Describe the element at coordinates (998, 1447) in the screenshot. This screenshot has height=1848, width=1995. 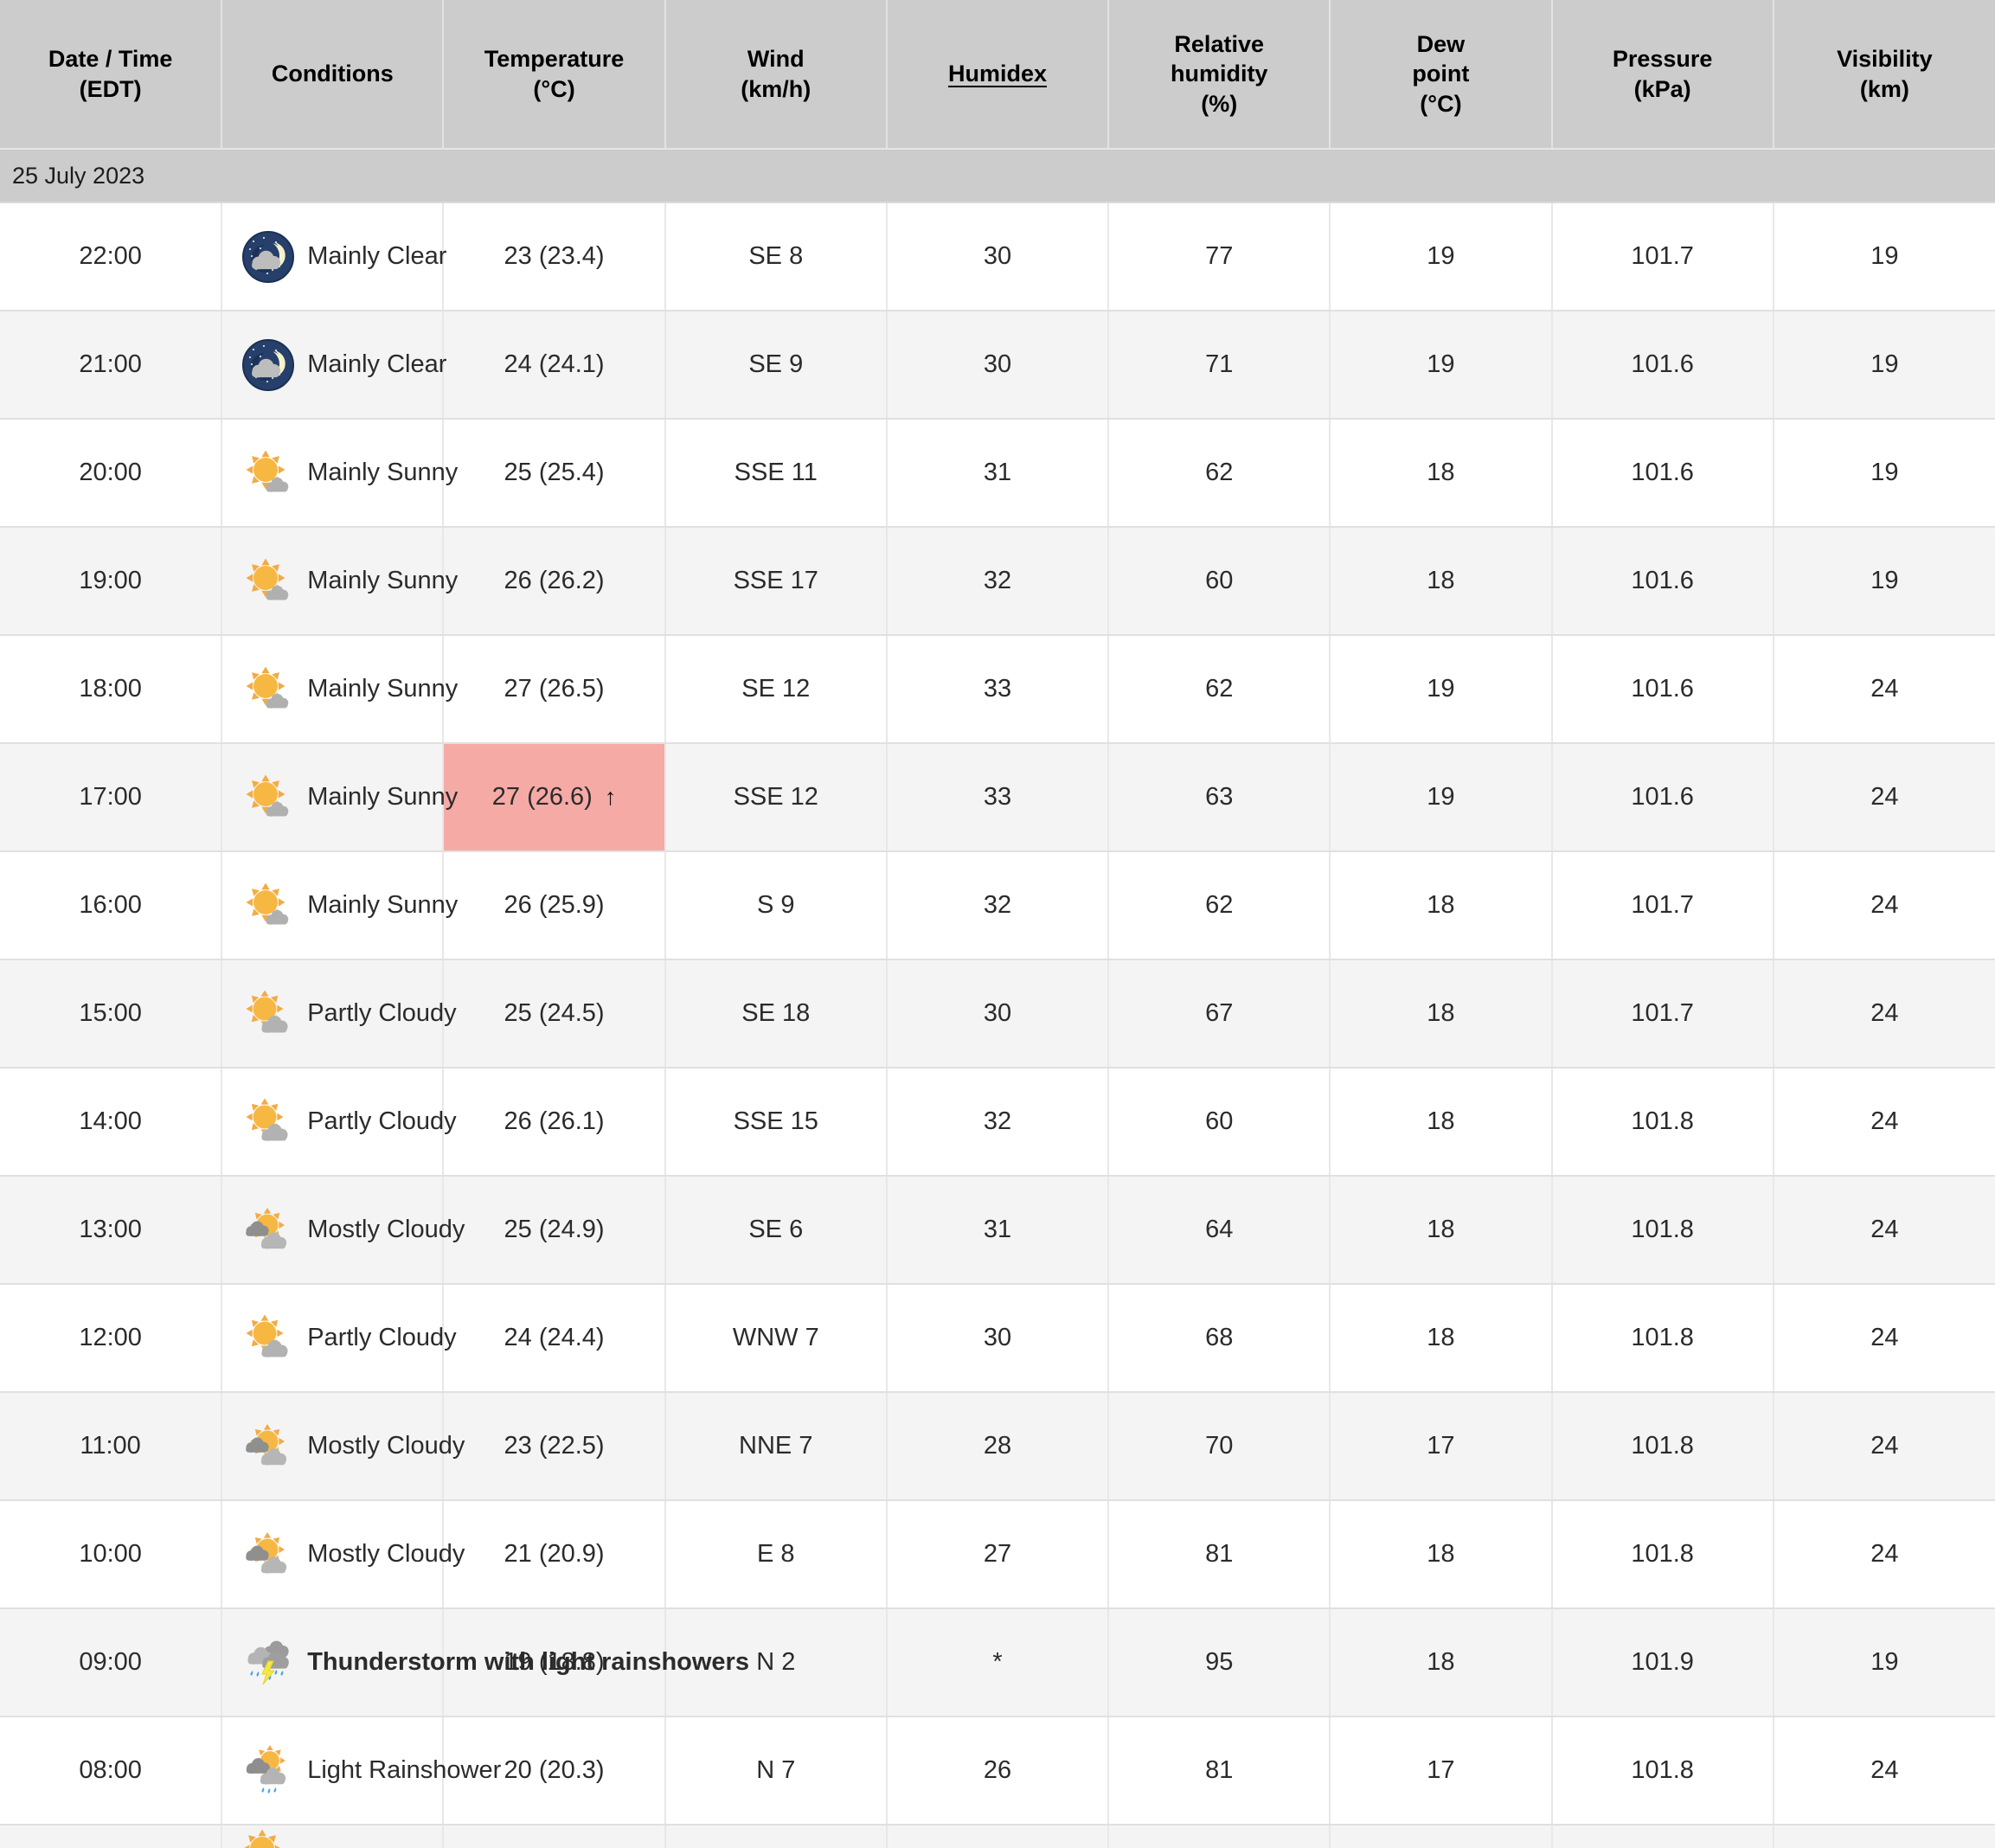
I see `cell-humidex: 28` at that location.